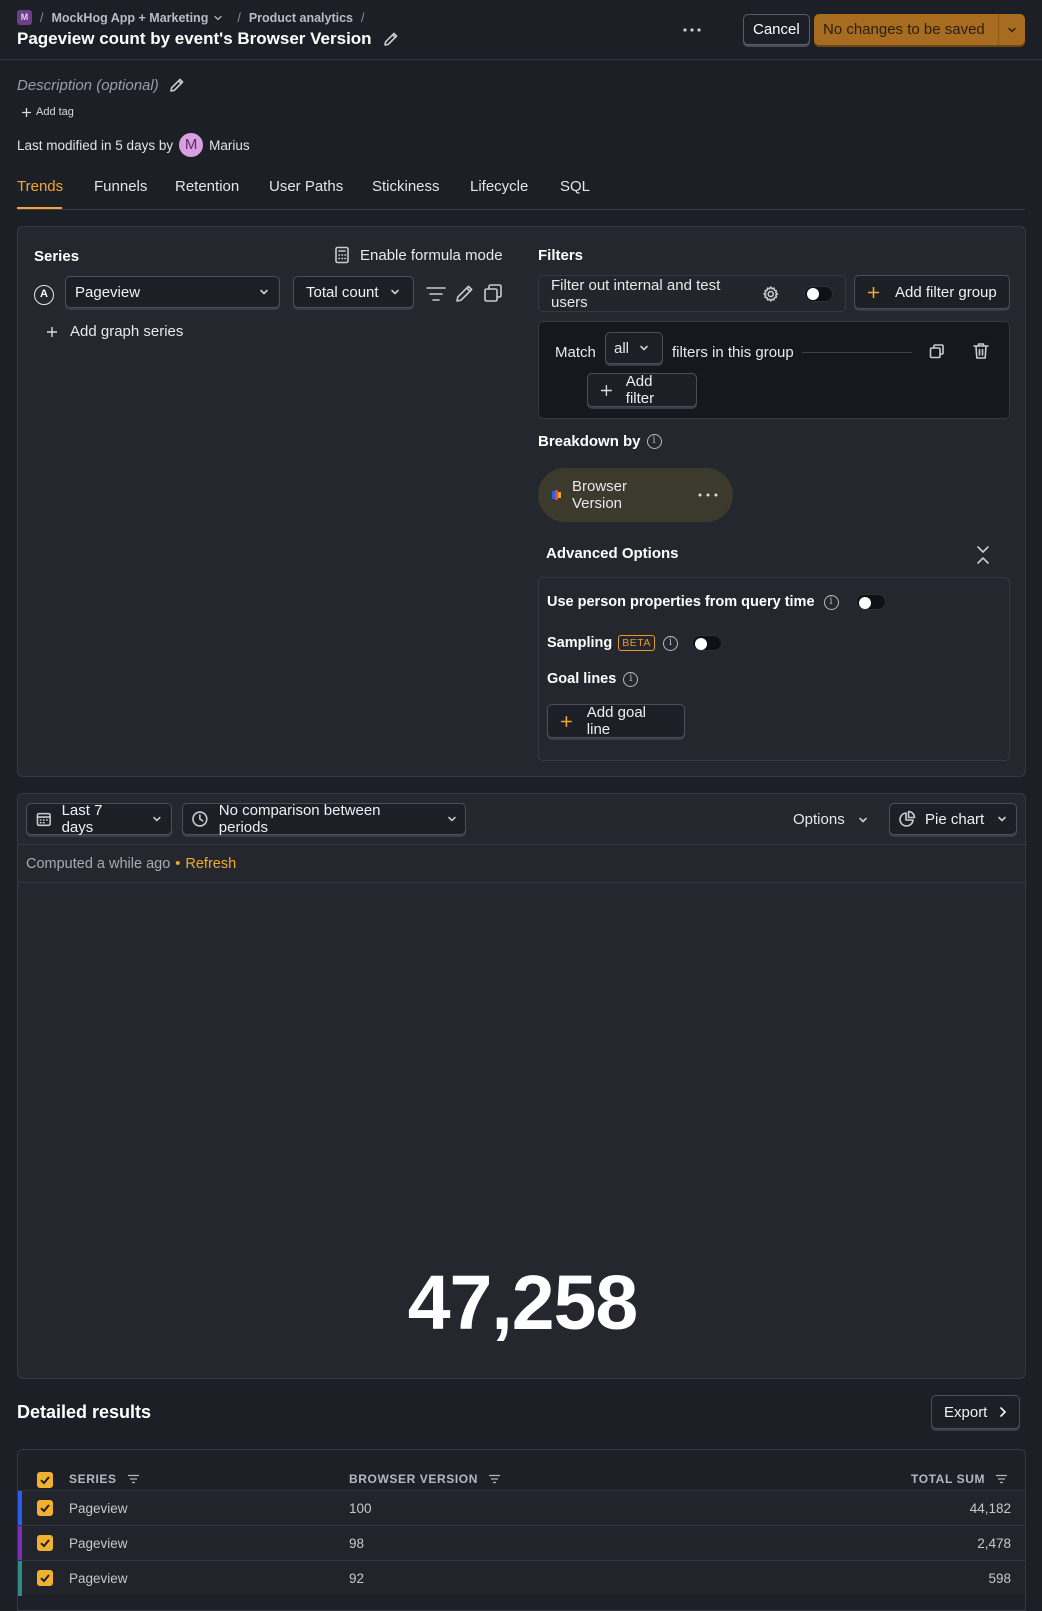 Image resolution: width=1042 pixels, height=1611 pixels. What do you see at coordinates (200, 819) in the screenshot?
I see `clock-icon` at bounding box center [200, 819].